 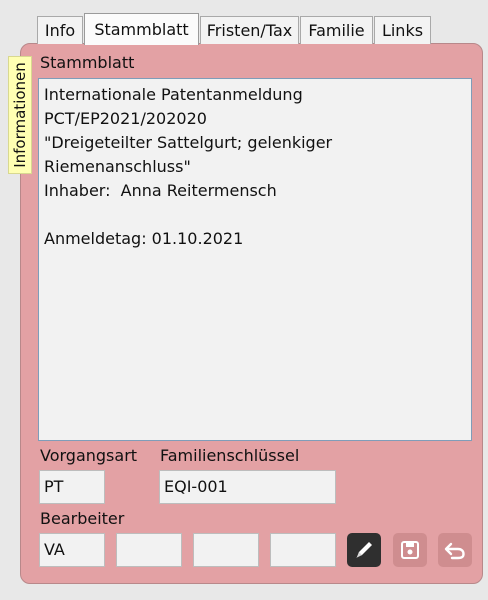 What do you see at coordinates (82, 518) in the screenshot?
I see `bearbeiter-label: Bearbeiter` at bounding box center [82, 518].